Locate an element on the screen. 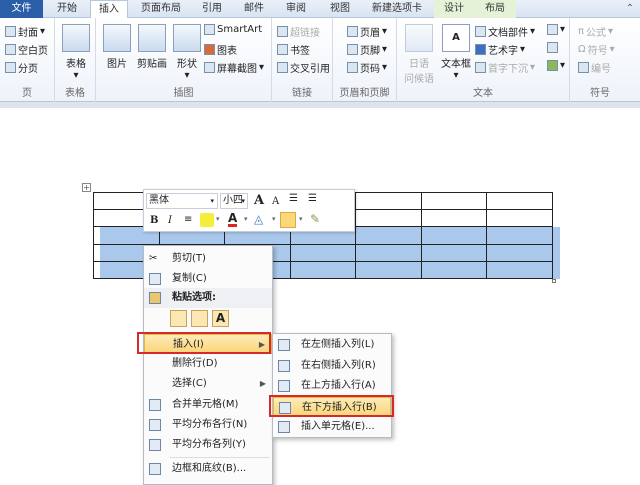  pi-icon: π is located at coordinates (581, 31).